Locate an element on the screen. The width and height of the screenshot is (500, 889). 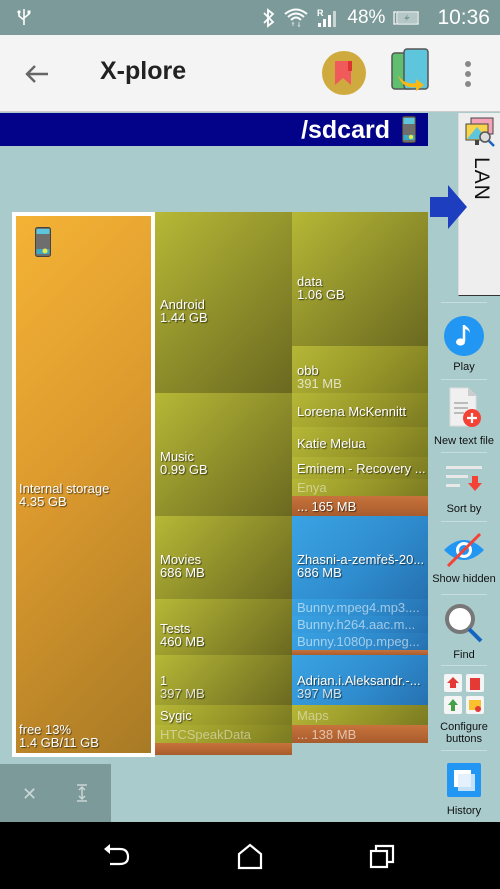
wifi-icon is located at coordinates (296, 18).